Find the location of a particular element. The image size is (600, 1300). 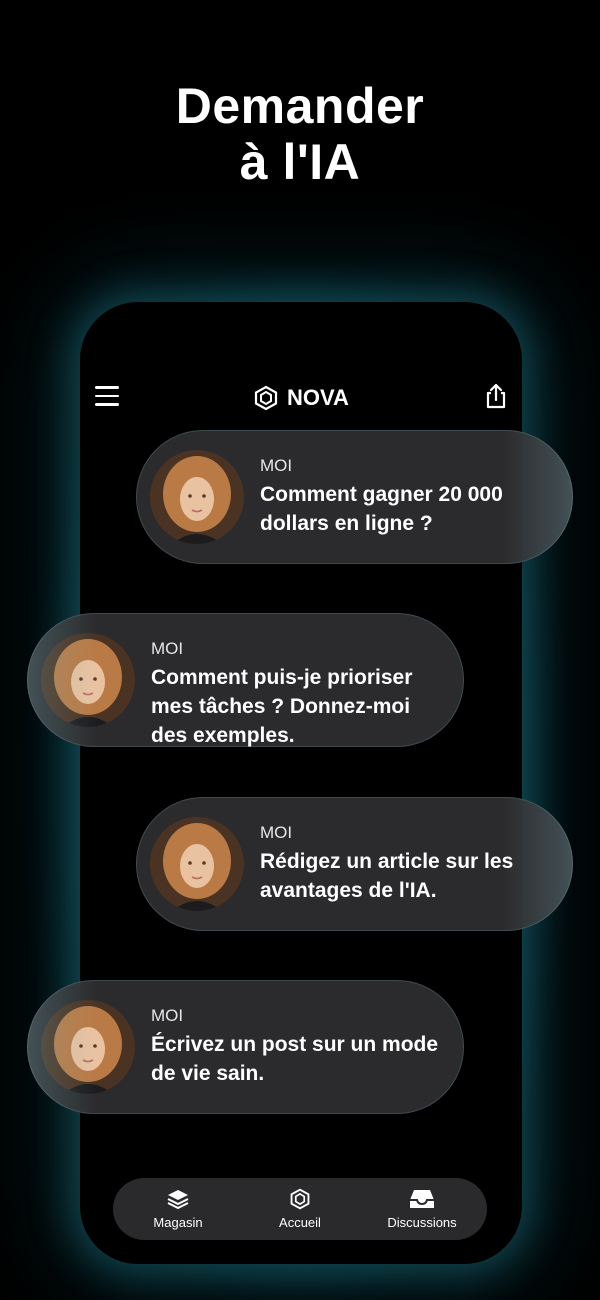

nav-item-accueil: Accueil is located at coordinates (300, 1209).